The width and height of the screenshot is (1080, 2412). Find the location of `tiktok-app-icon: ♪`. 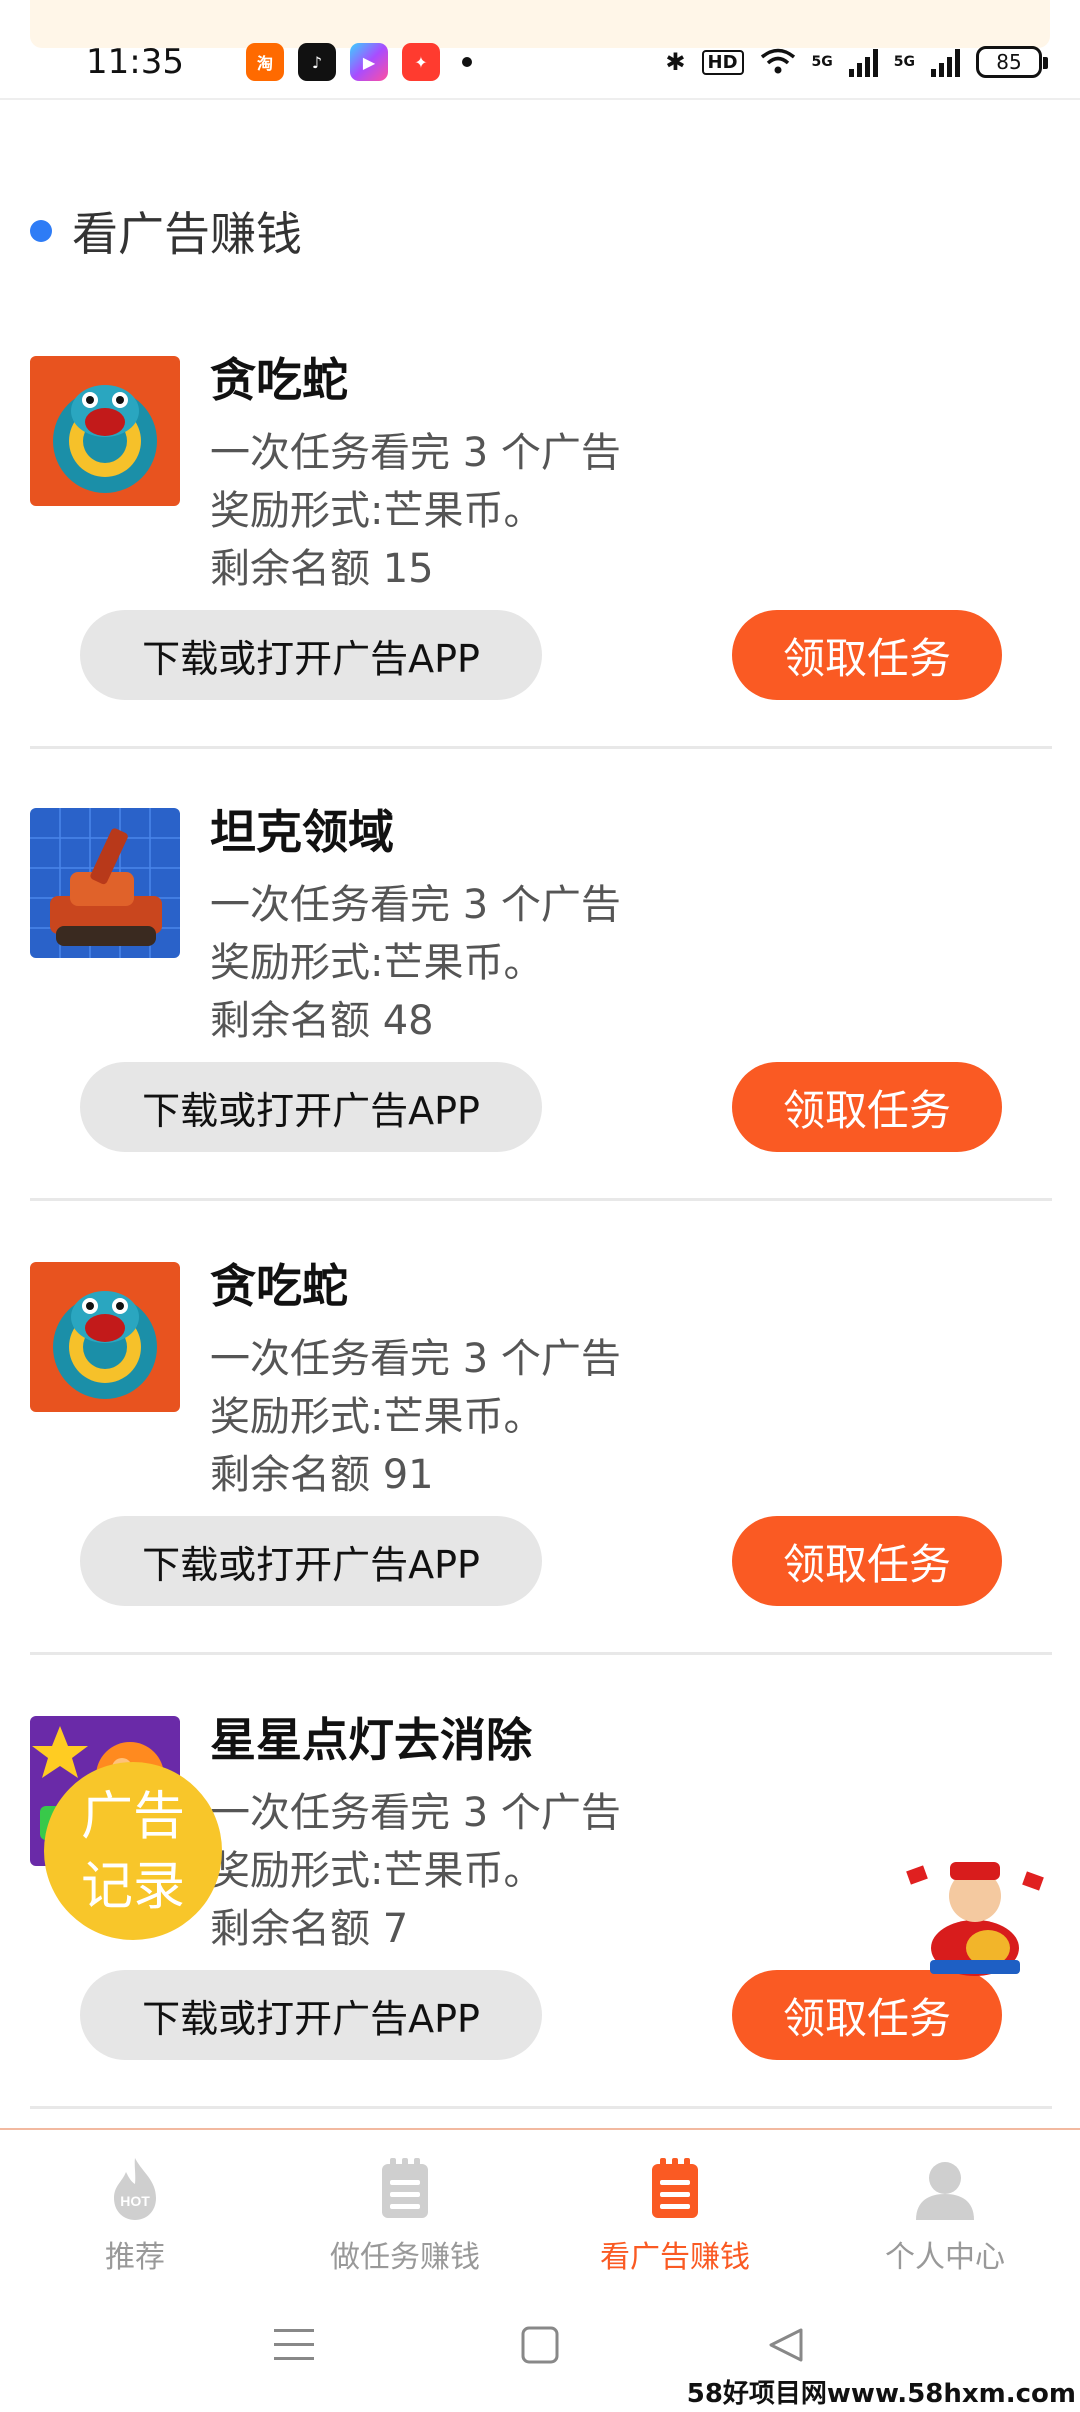

tiktok-app-icon: ♪ is located at coordinates (317, 62).